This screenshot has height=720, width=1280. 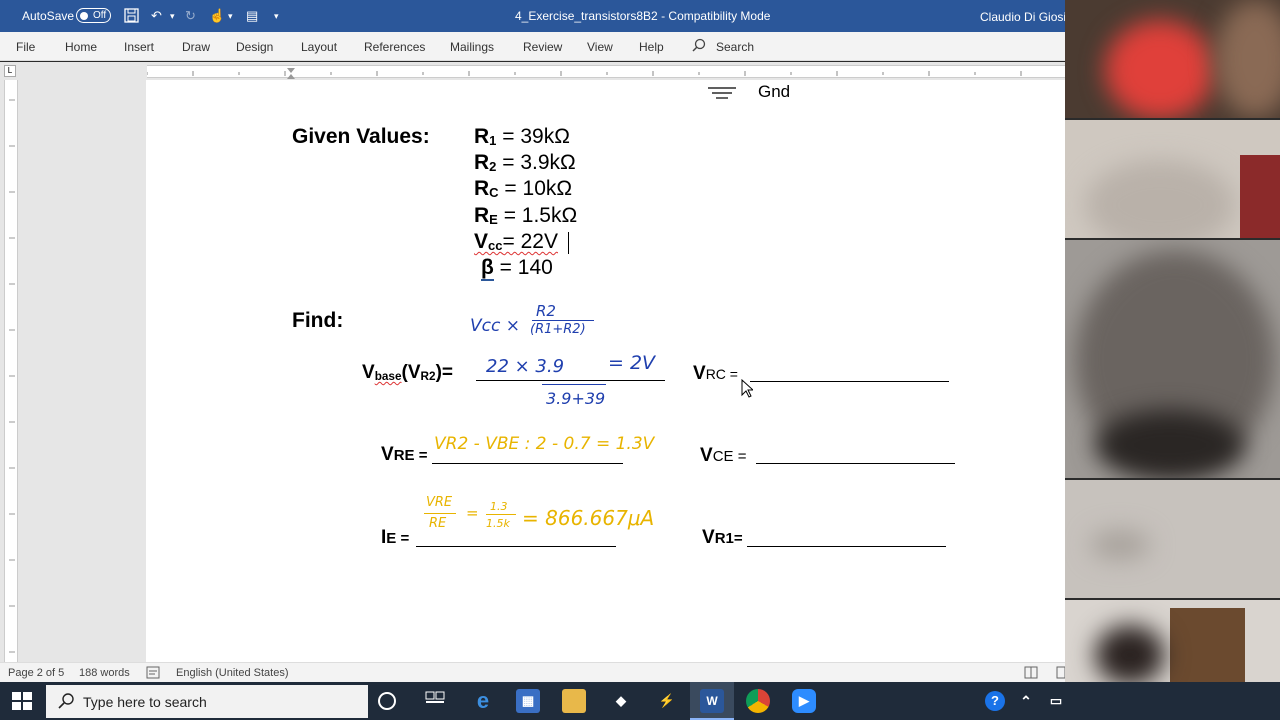 I want to click on given-vcc: Vcc= 22V, so click(x=516, y=242).